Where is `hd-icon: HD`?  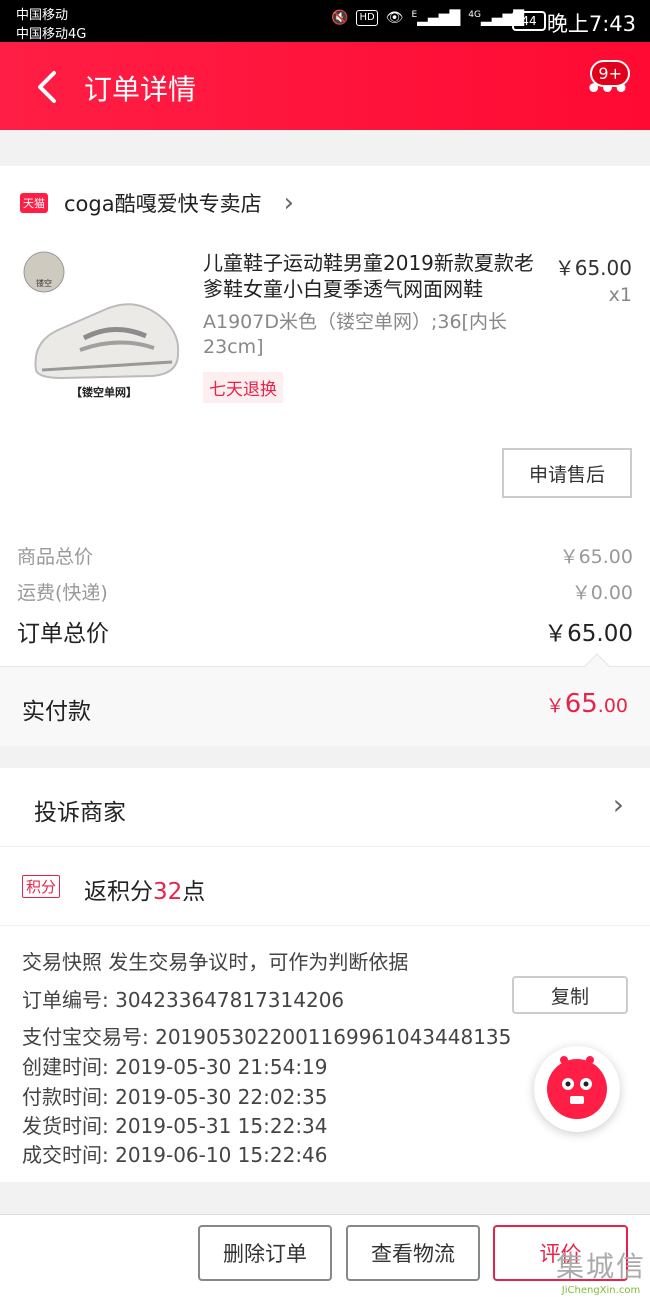 hd-icon: HD is located at coordinates (367, 18).